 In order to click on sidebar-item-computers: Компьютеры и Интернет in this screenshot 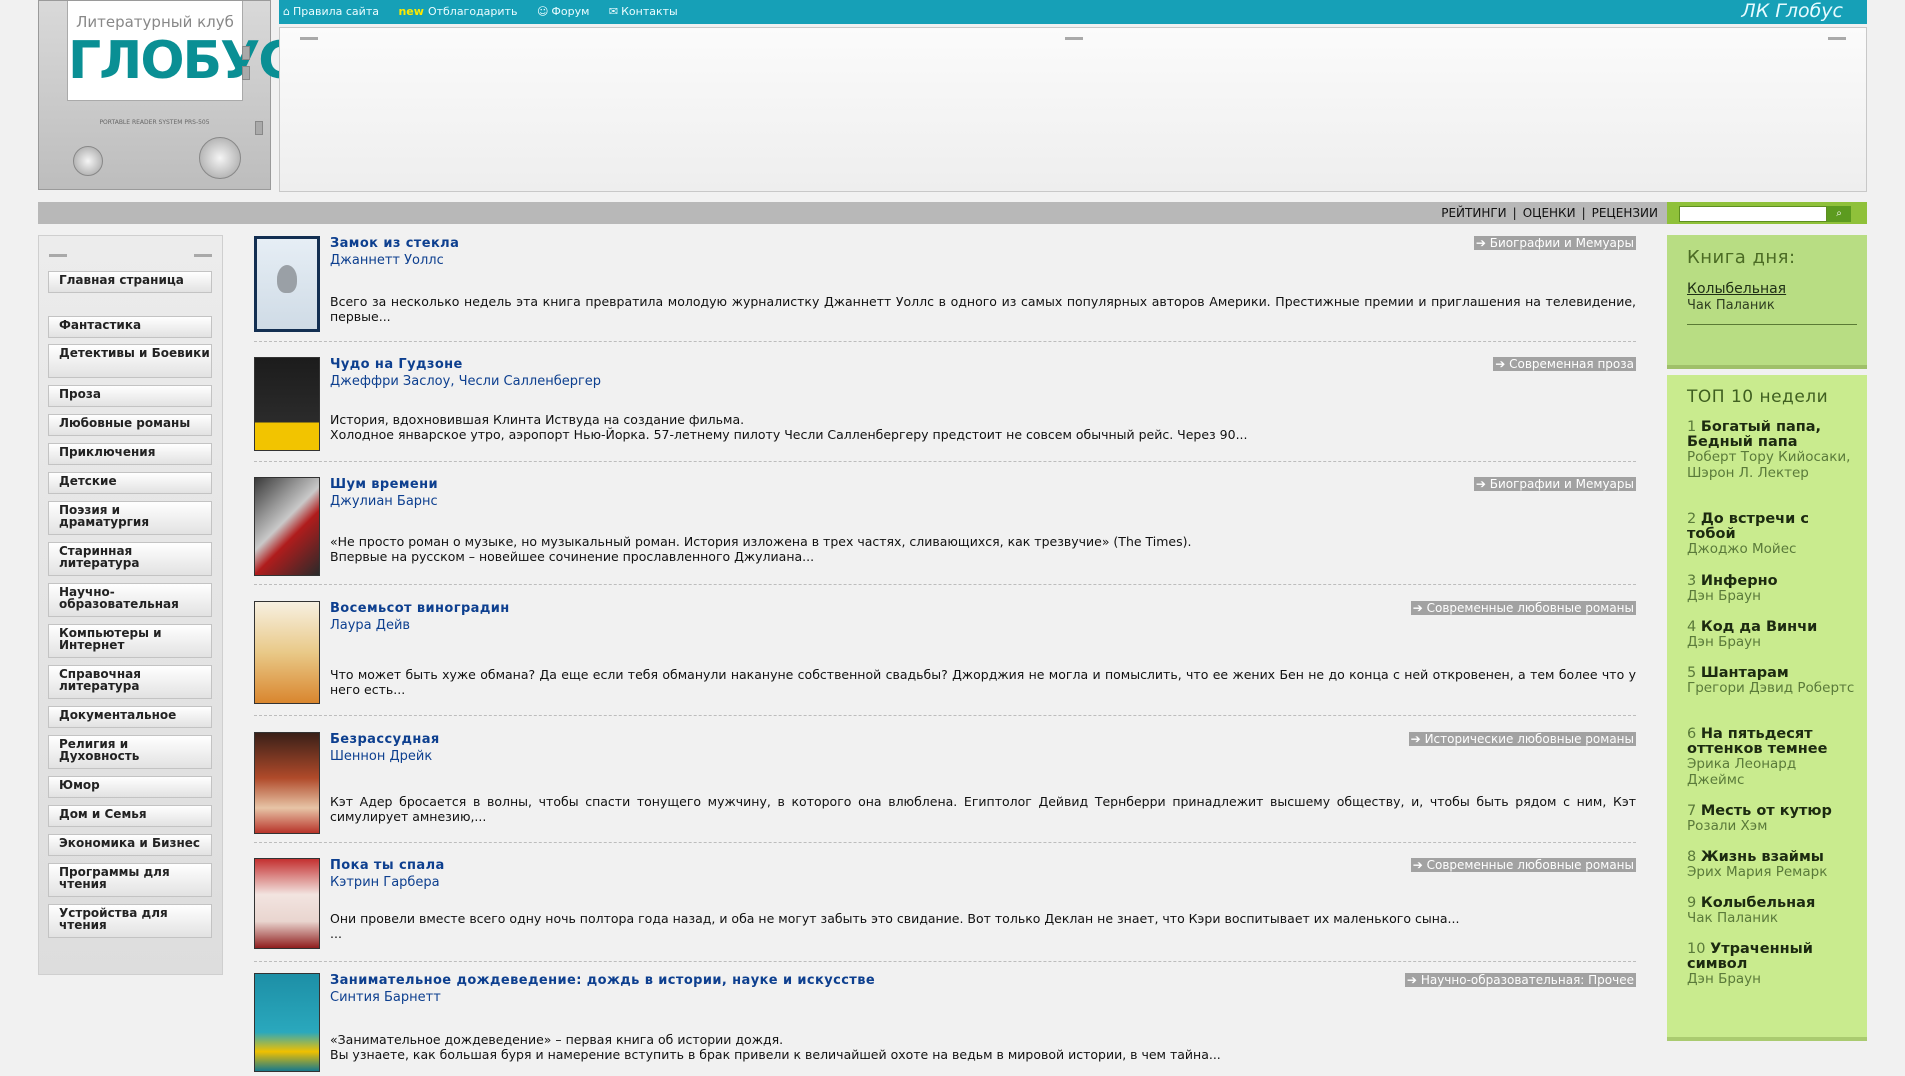, I will do `click(130, 641)`.